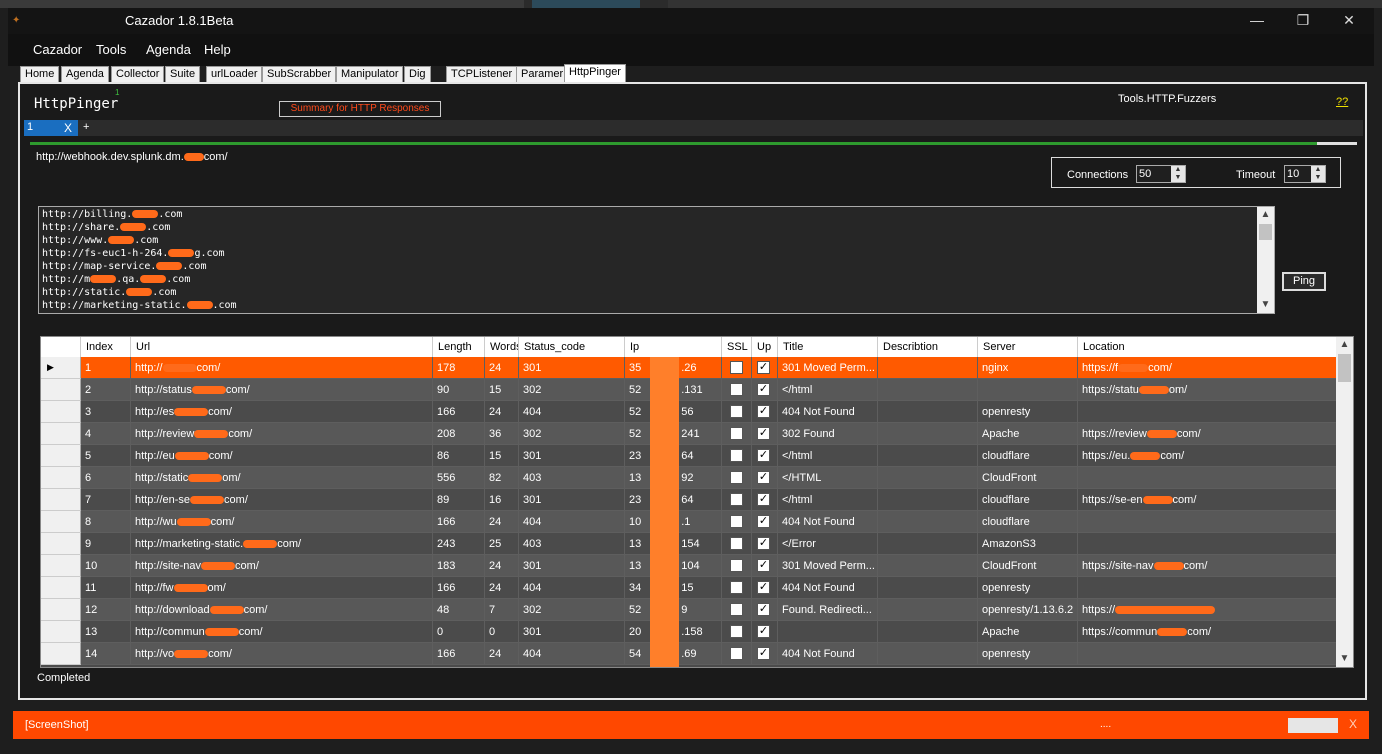 This screenshot has height=754, width=1382. I want to click on tab-suite: Suite, so click(183, 74).